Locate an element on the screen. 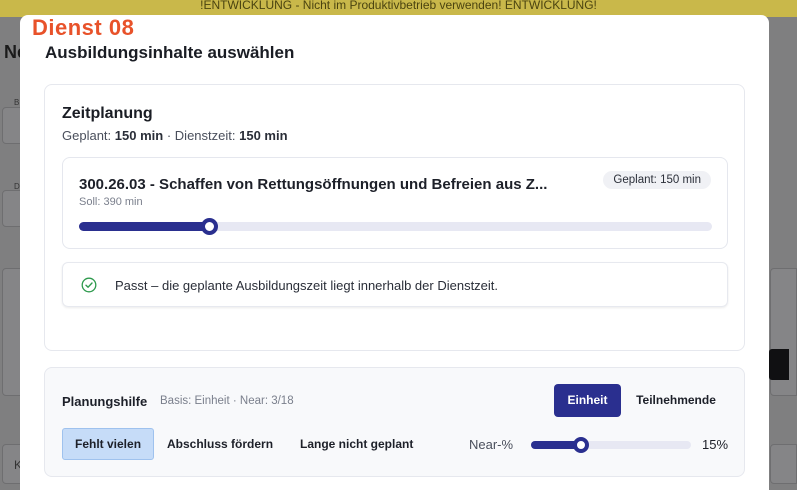  near-percent-slider is located at coordinates (611, 445).